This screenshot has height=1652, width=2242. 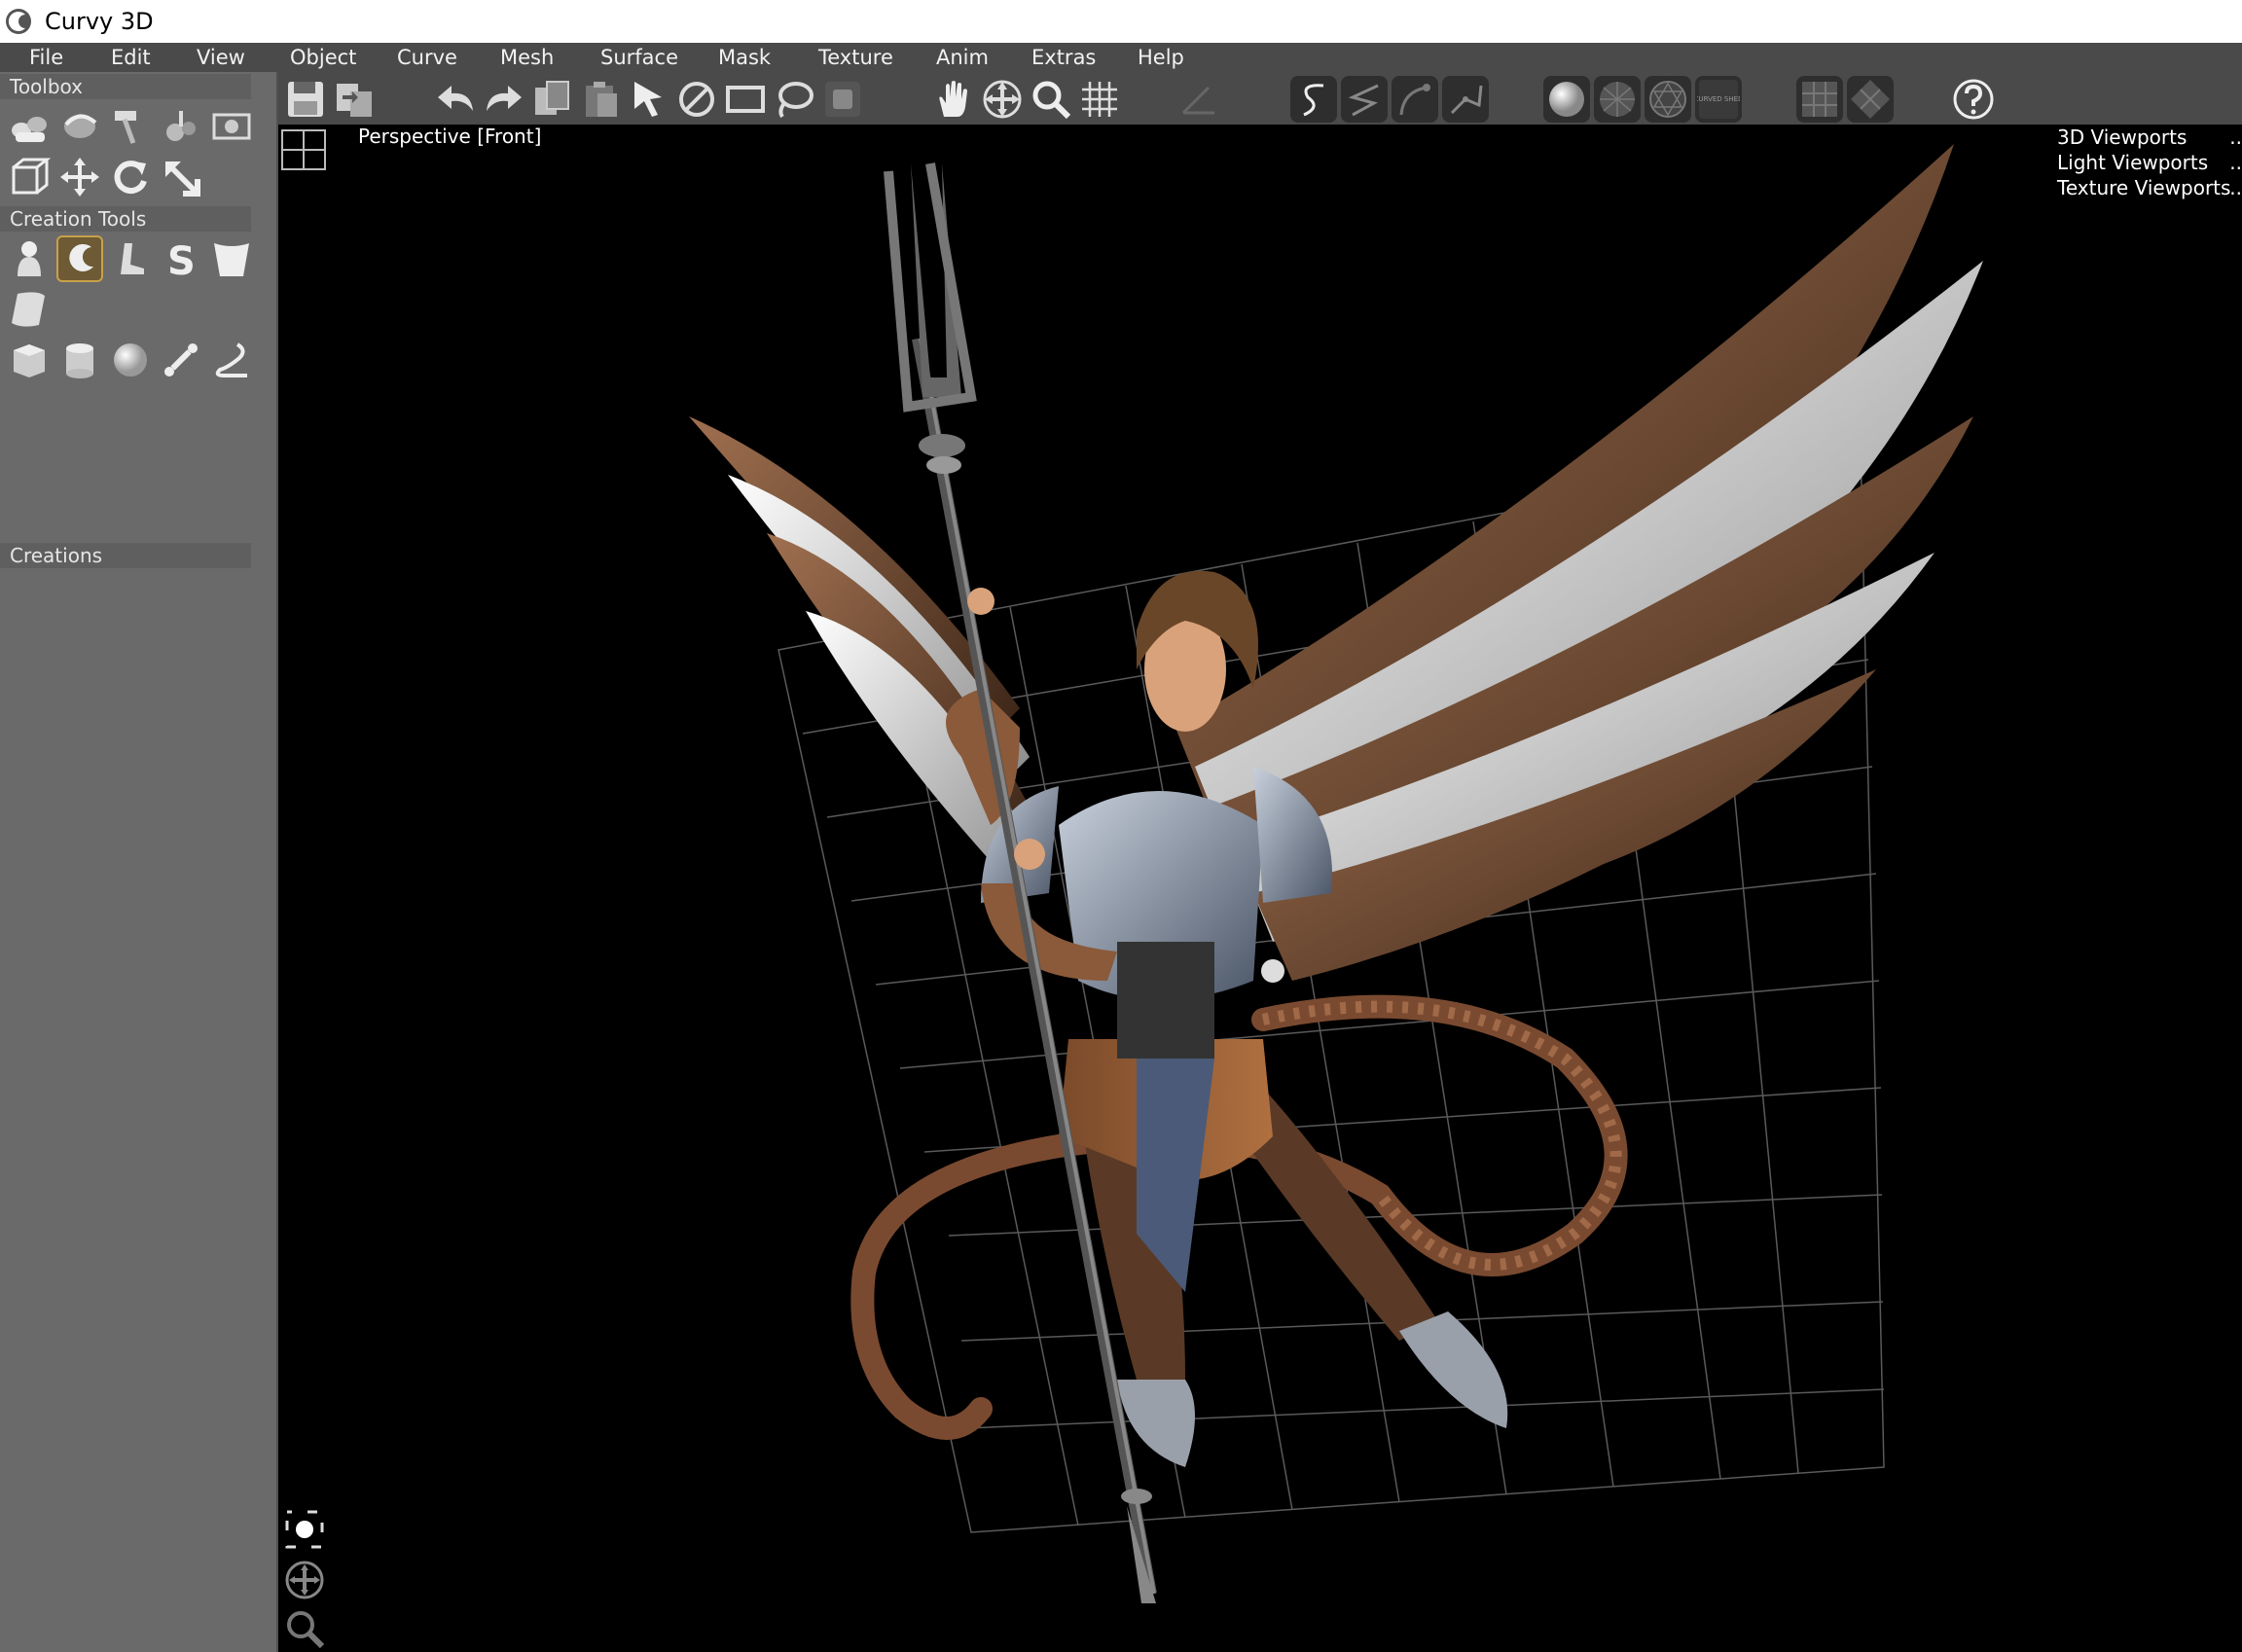 I want to click on magnifier-icon, so click(x=1051, y=100).